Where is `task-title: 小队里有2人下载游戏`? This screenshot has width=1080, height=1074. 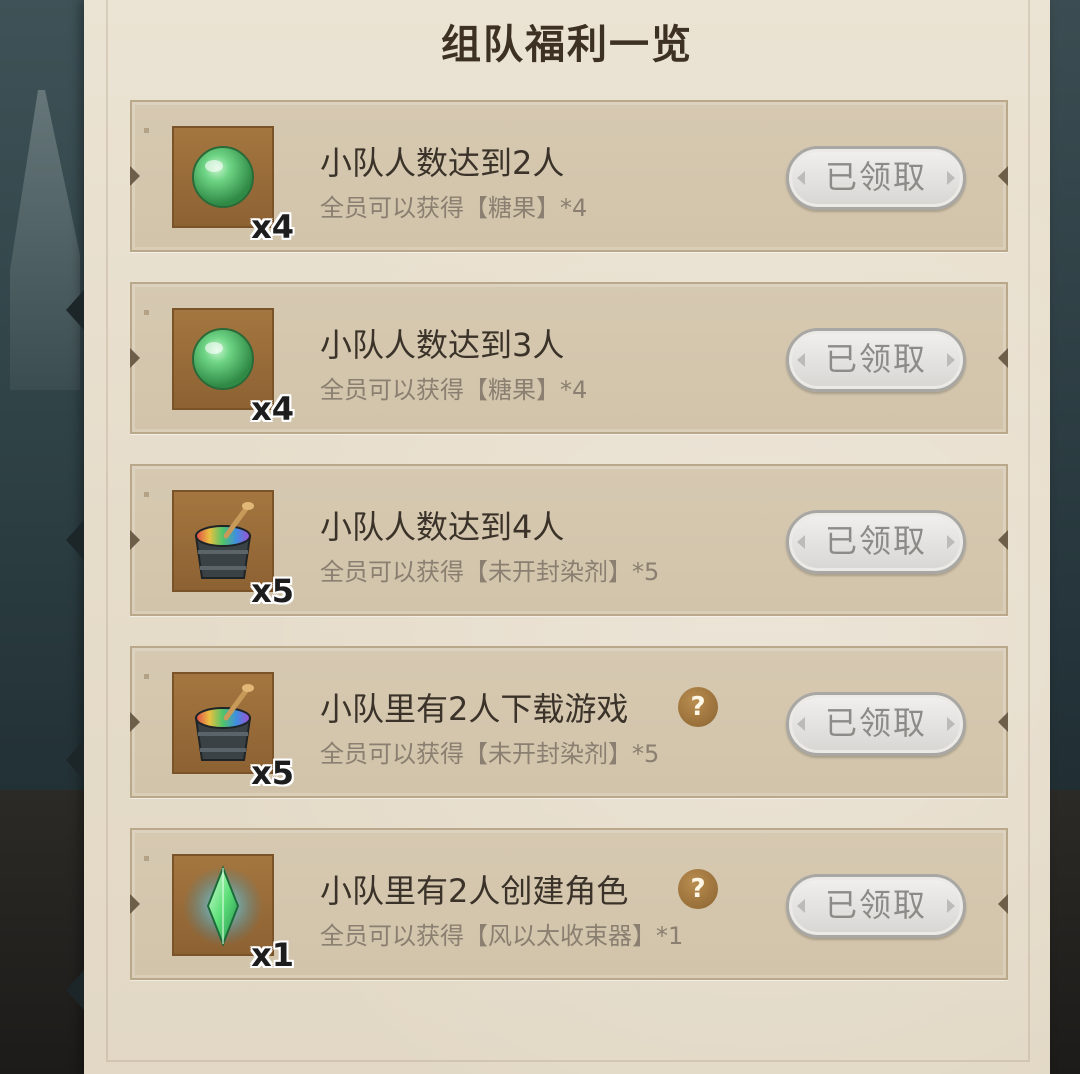 task-title: 小队里有2人下载游戏 is located at coordinates (474, 709).